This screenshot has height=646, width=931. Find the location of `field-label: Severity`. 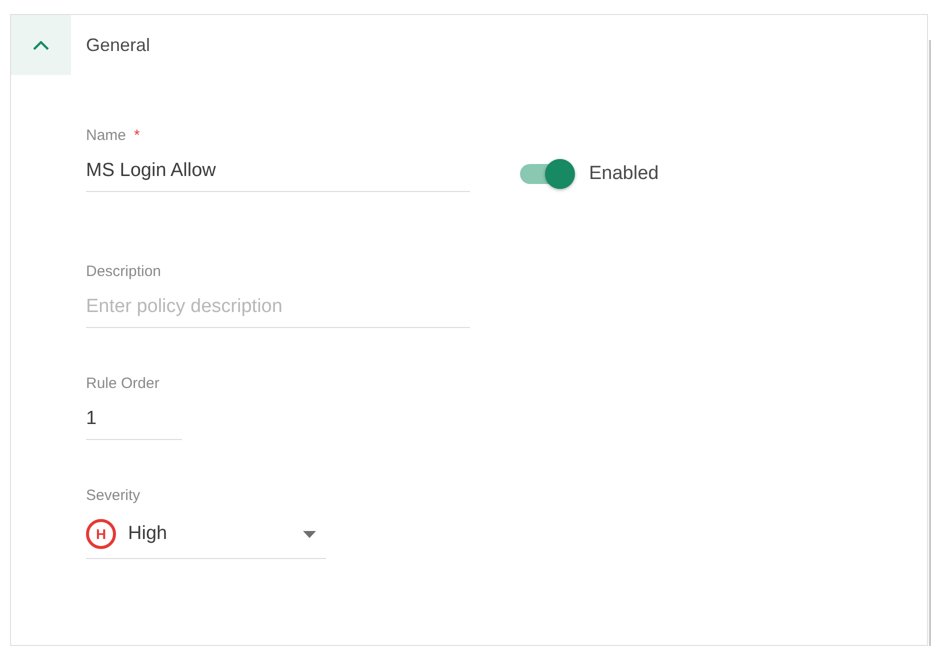

field-label: Severity is located at coordinates (113, 496).